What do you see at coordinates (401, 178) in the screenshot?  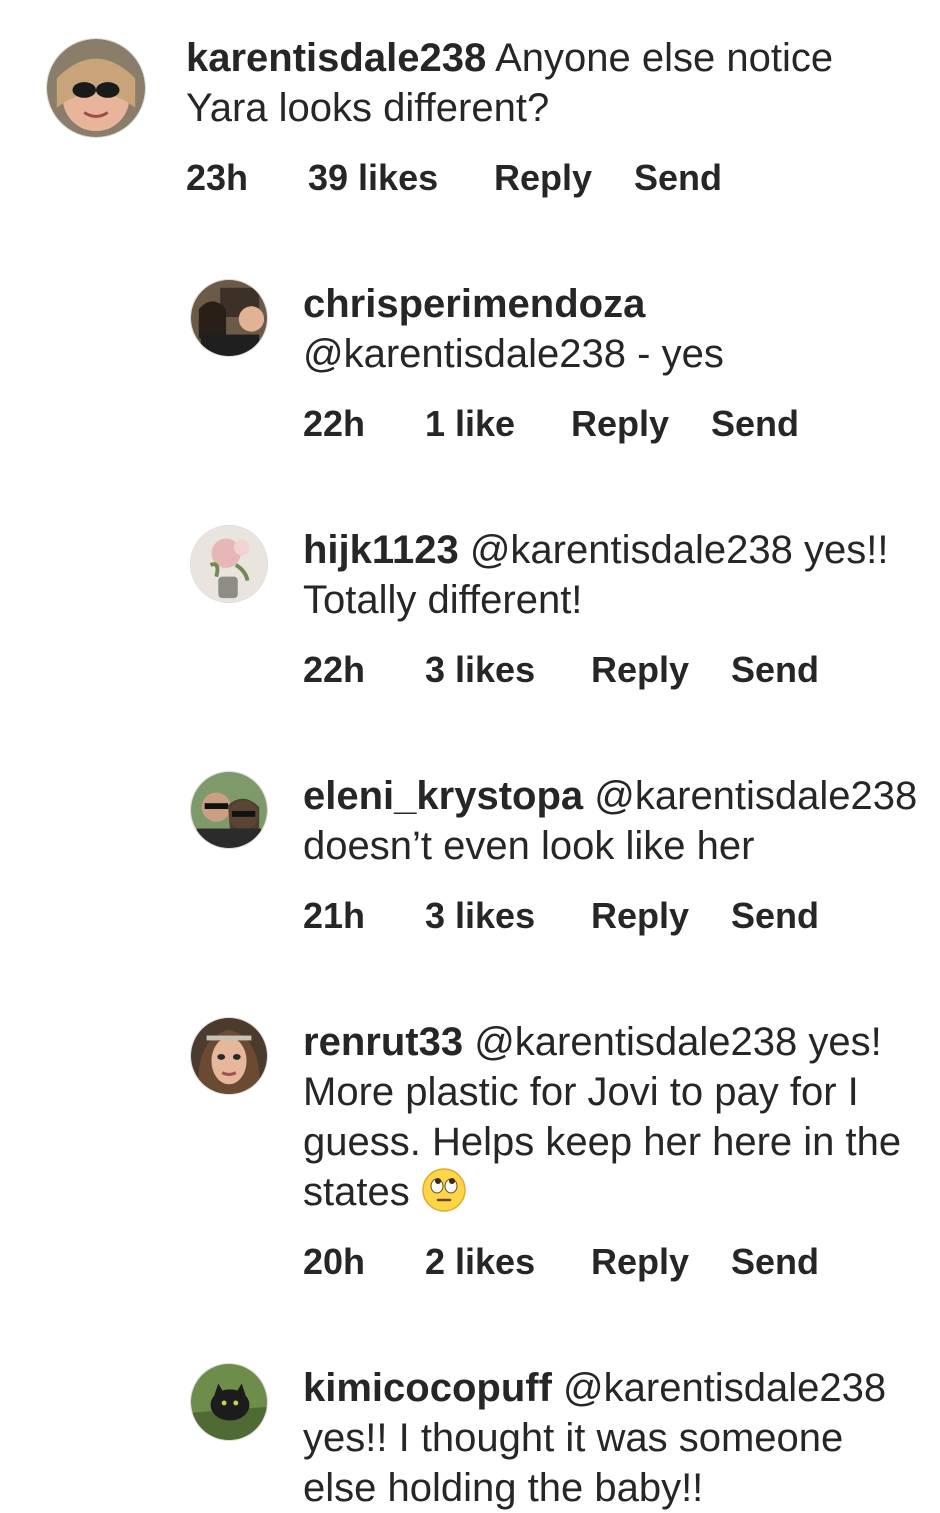 I see `likes-count: 39 likes` at bounding box center [401, 178].